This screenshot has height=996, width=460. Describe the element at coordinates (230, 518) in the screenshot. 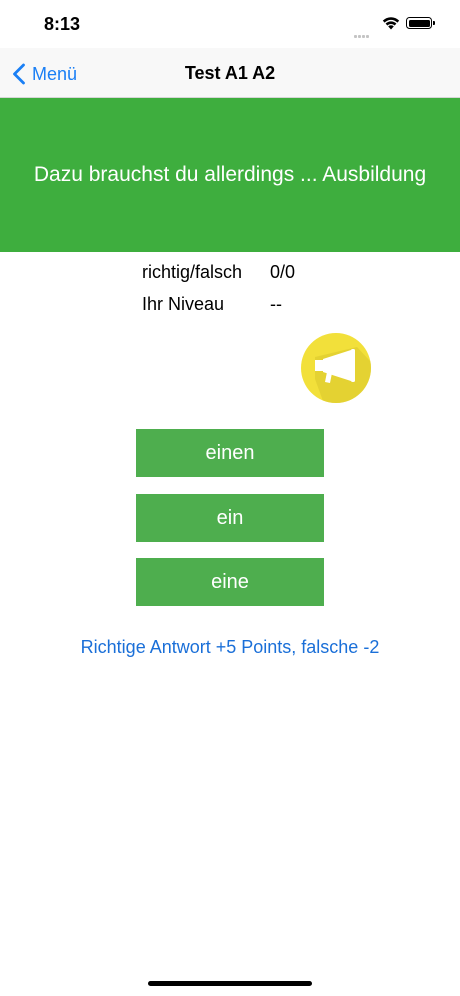

I see `answer-button-ein: ein` at that location.